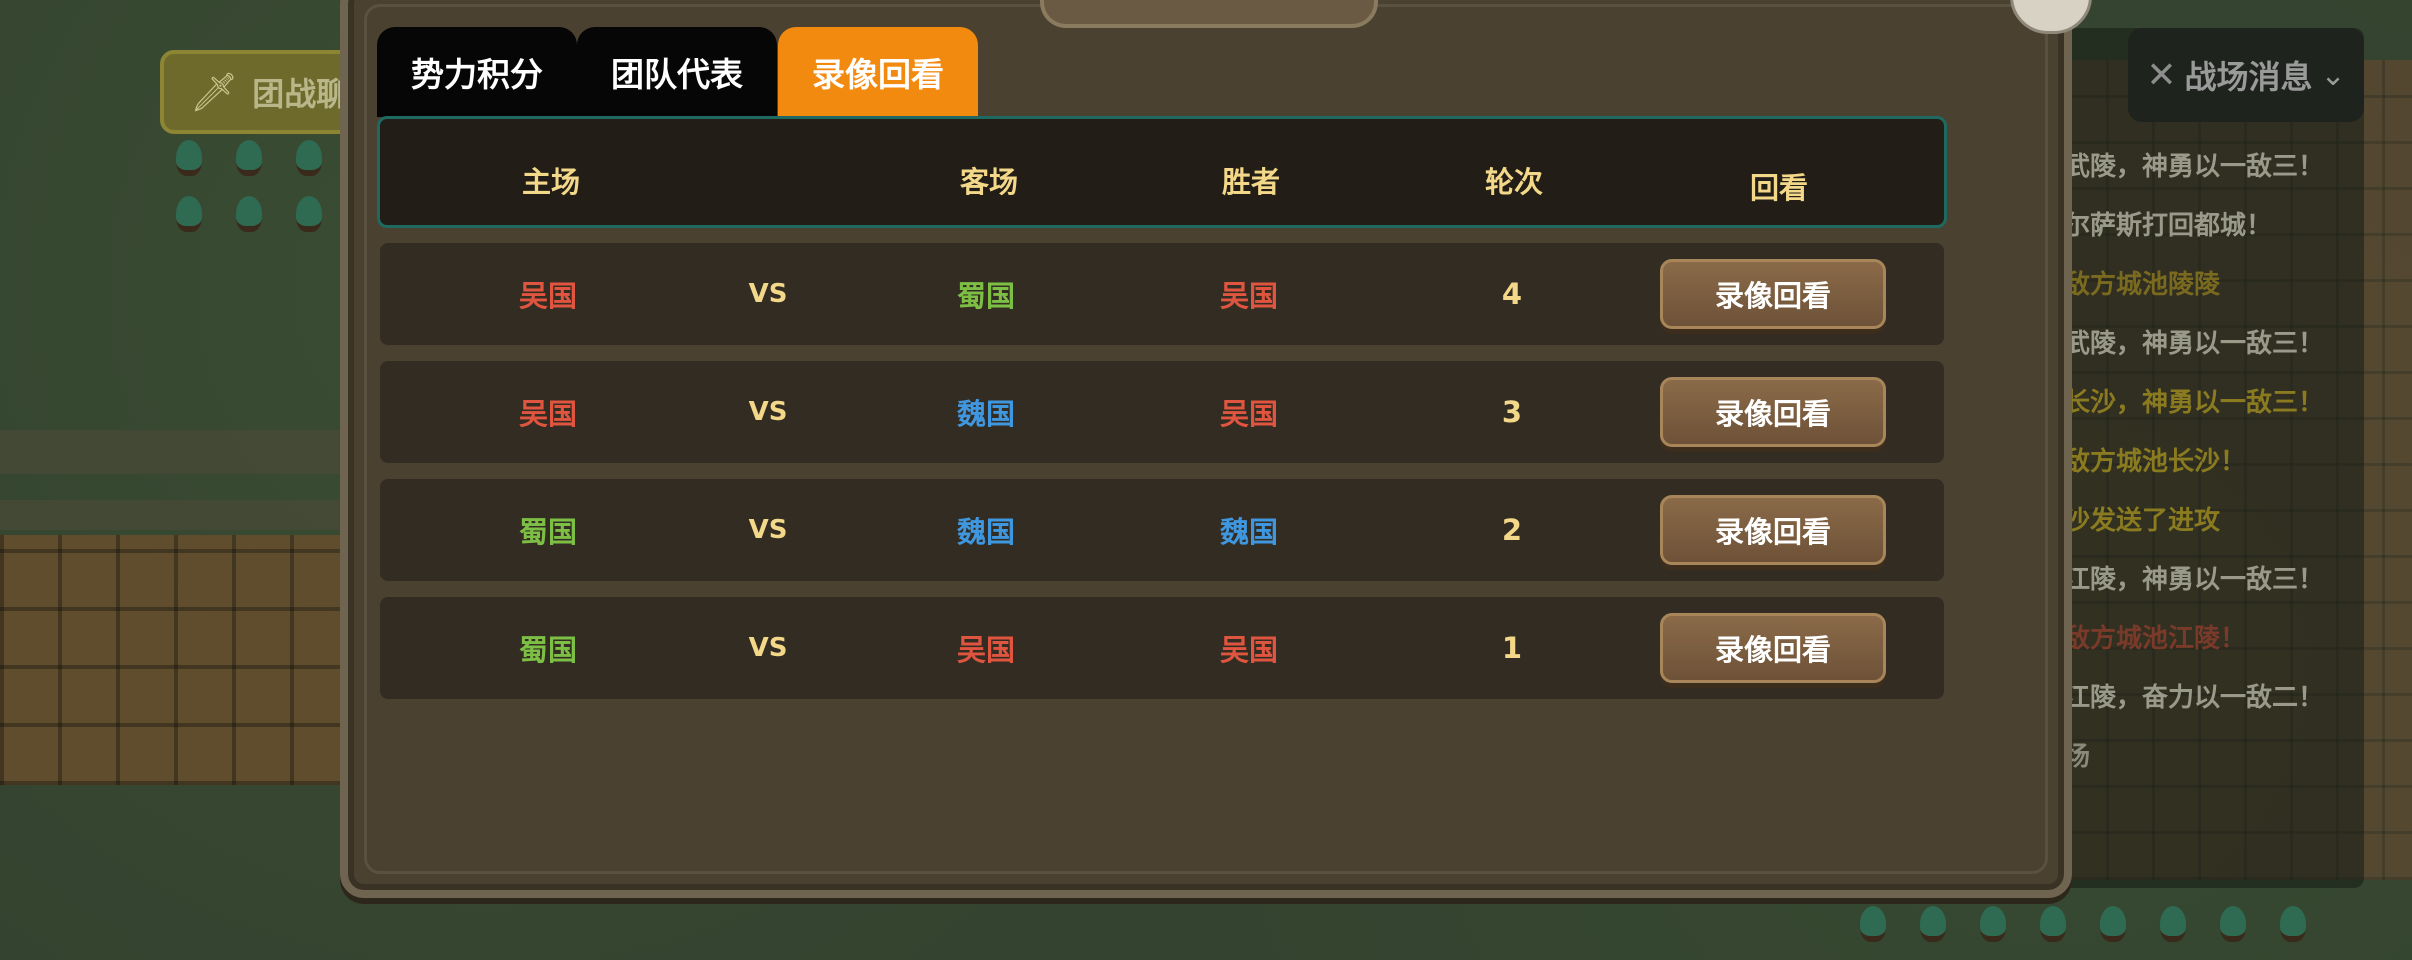 This screenshot has height=960, width=2412. What do you see at coordinates (1209, 14) in the screenshot?
I see `dialog-title-plate` at bounding box center [1209, 14].